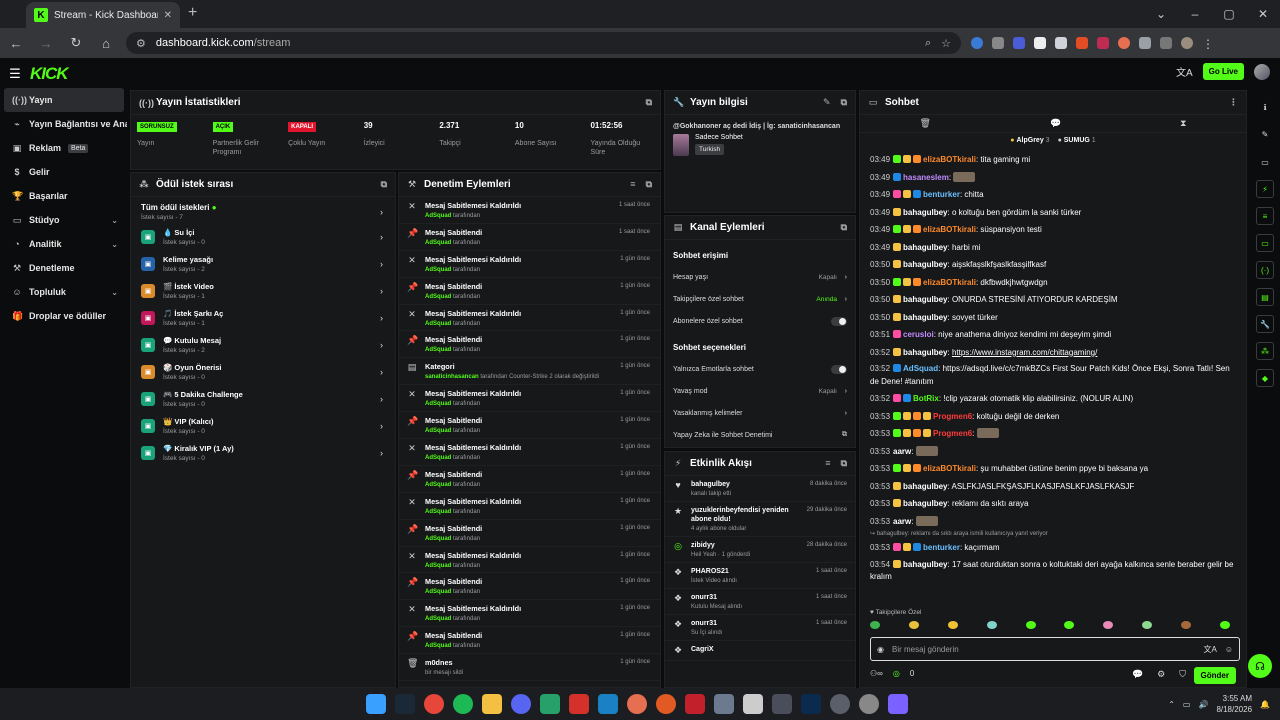 This screenshot has height=720, width=1280. I want to click on sidebar-item-studio: ▭ Stüdyo ⌄, so click(64, 220).